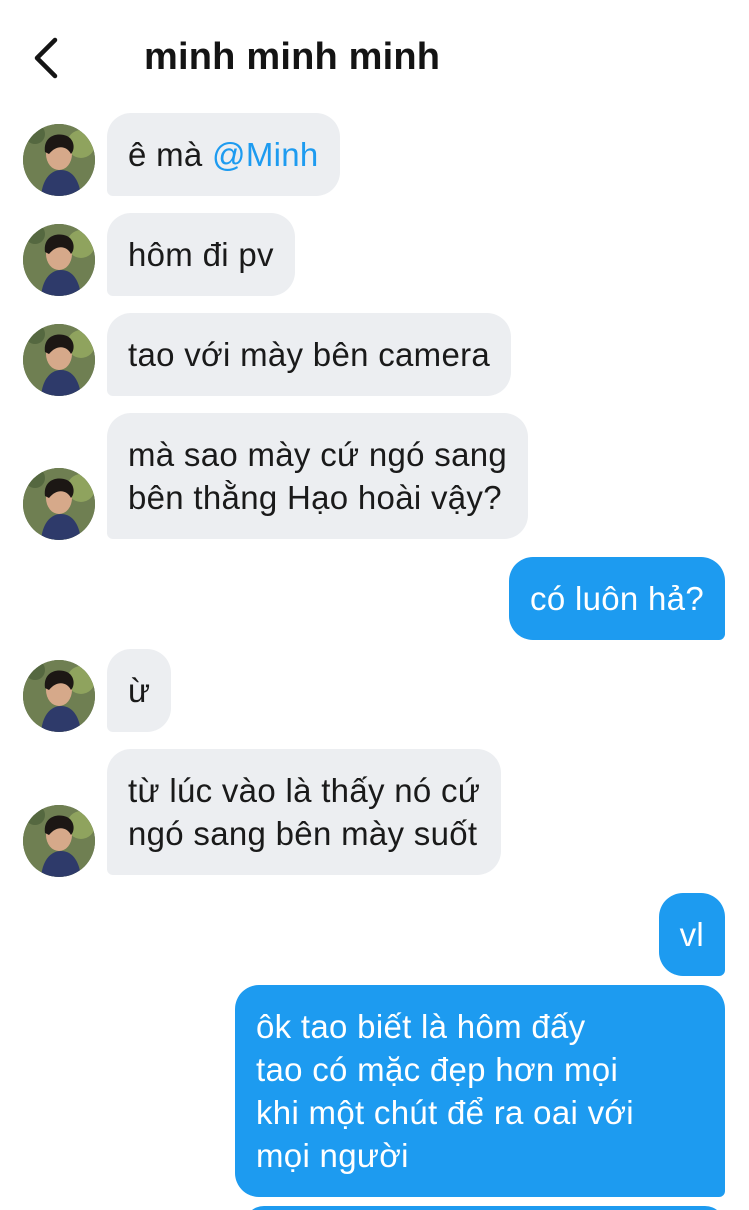 The width and height of the screenshot is (749, 1210). I want to click on message-text-line: bên thằng Hạo hoài vậy?, so click(315, 497).